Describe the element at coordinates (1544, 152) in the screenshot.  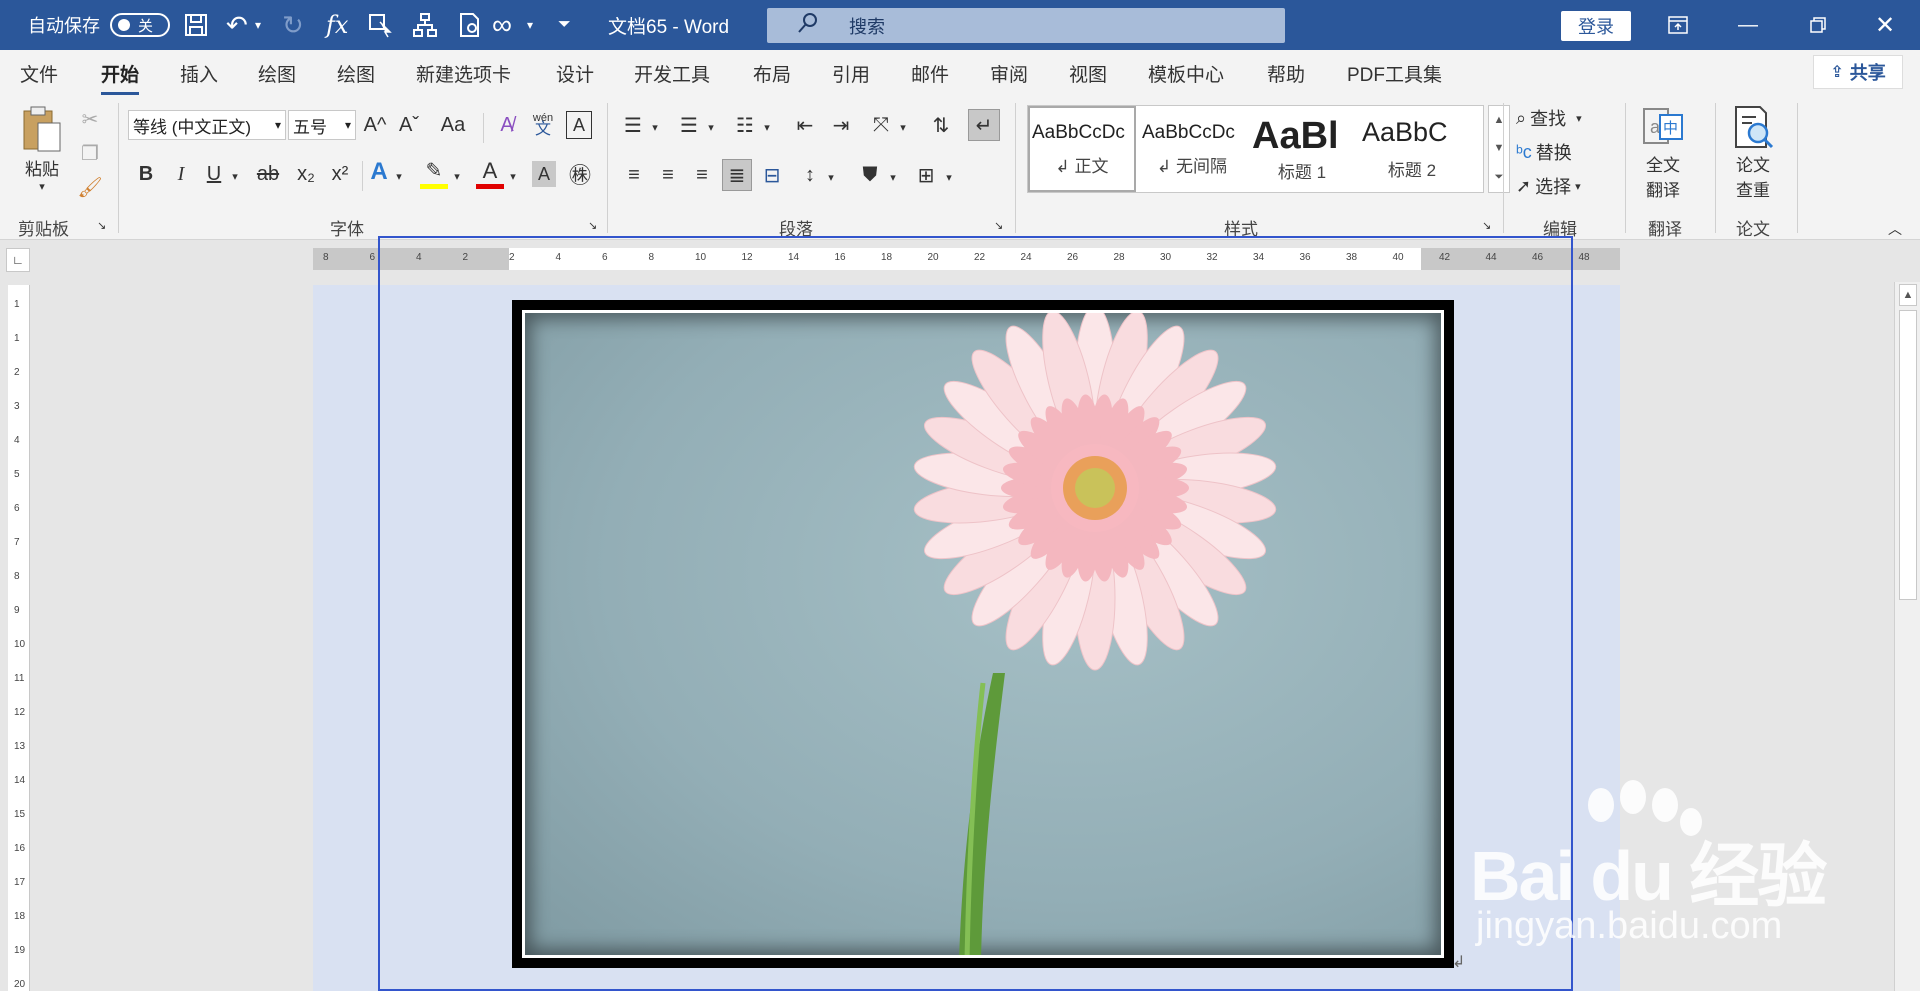
I see `replace-button: ᵇc 替换` at that location.